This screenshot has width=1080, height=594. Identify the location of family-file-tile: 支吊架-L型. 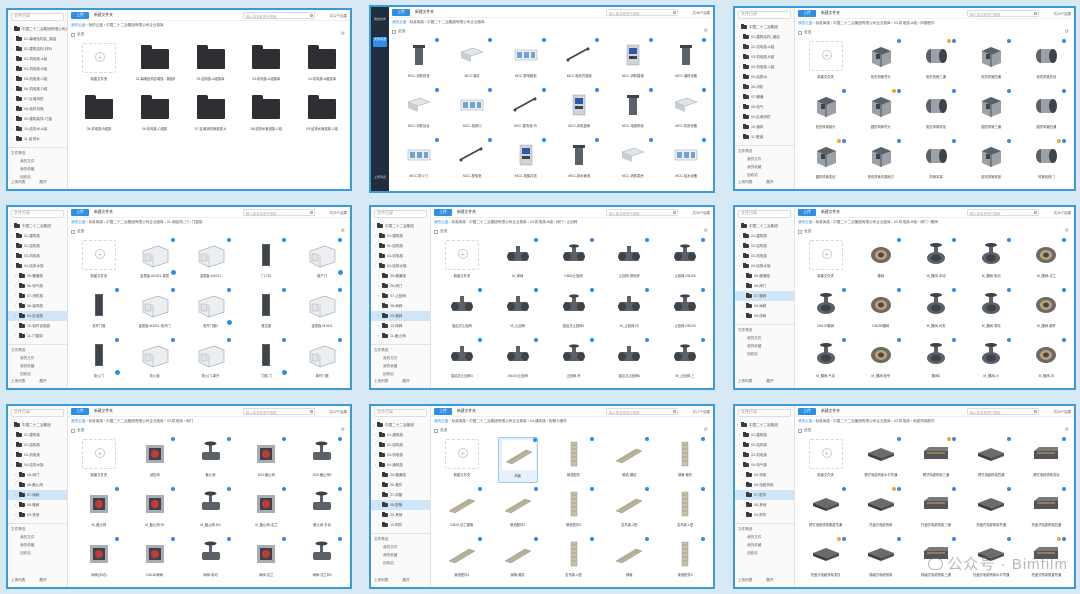
(685, 510).